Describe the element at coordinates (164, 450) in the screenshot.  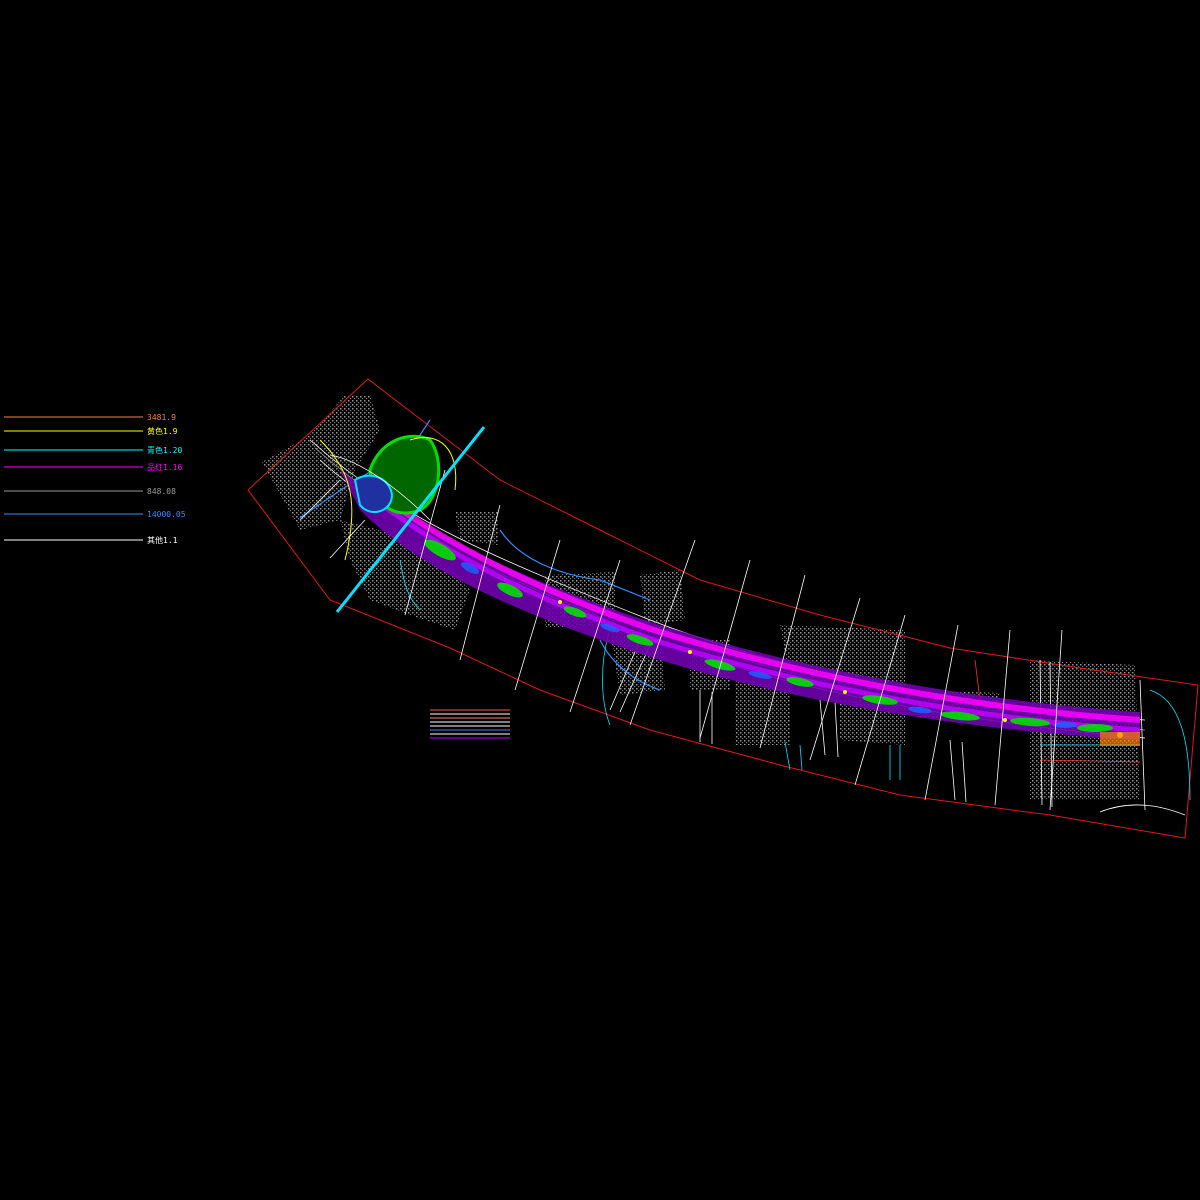
I see `legend-label: 青色1.20` at that location.